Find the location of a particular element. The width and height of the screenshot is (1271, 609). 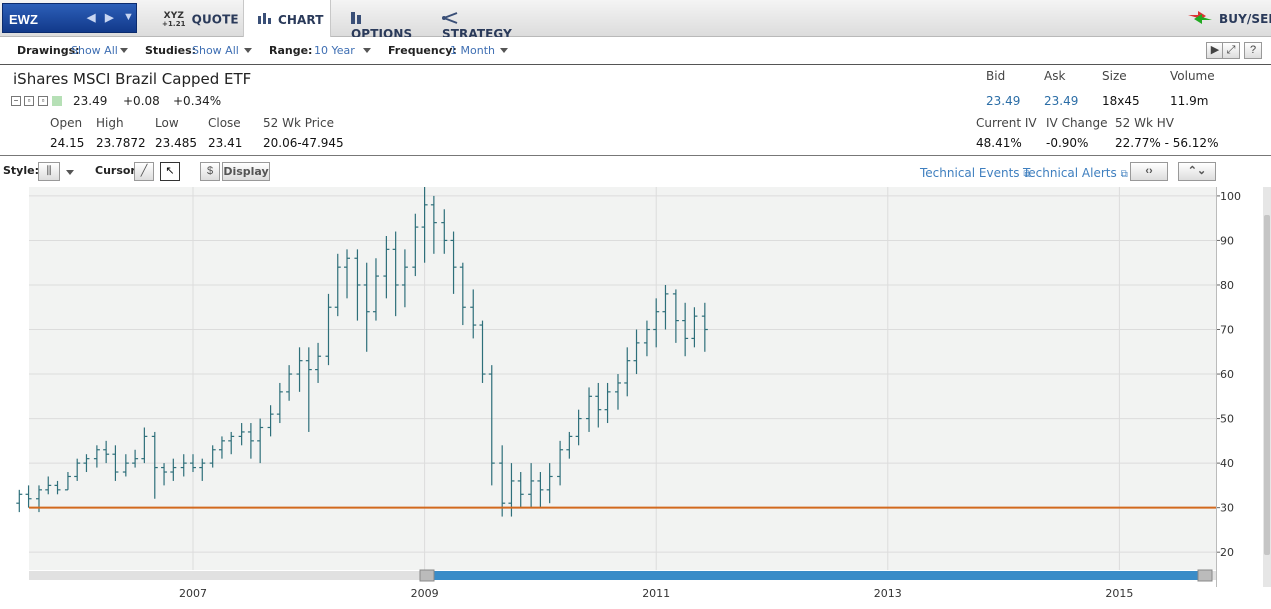

vertical-zoom-icon: ⌃⌄ is located at coordinates (1197, 171).